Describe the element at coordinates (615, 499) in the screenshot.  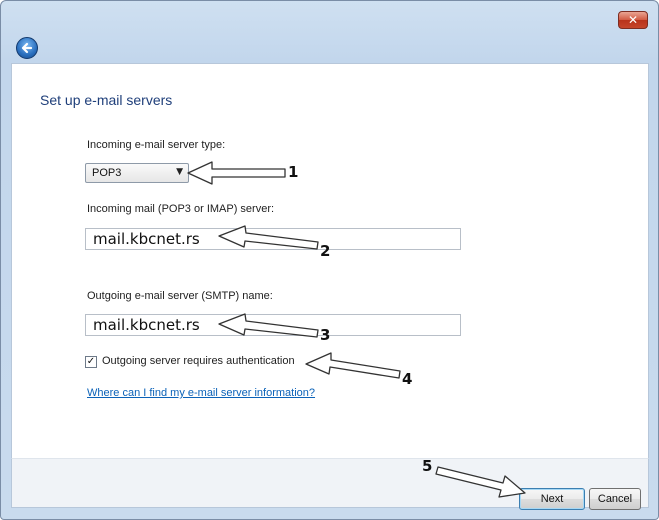
I see `cancel-button: Cancel` at that location.